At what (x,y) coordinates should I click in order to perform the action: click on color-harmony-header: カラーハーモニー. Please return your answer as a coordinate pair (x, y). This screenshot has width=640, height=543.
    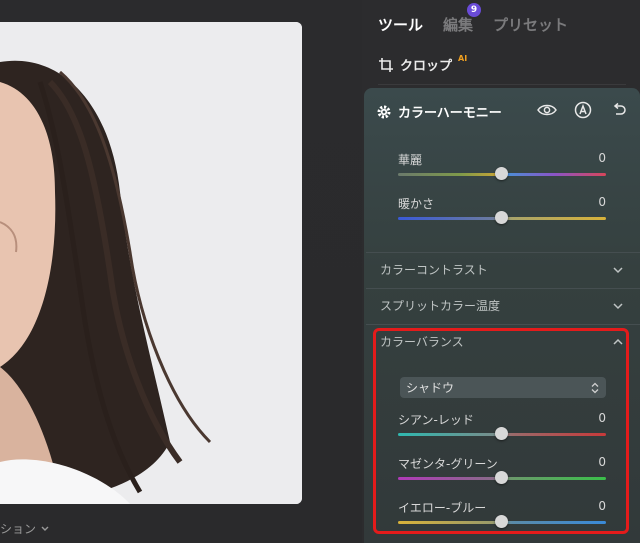
    Looking at the image, I should click on (439, 111).